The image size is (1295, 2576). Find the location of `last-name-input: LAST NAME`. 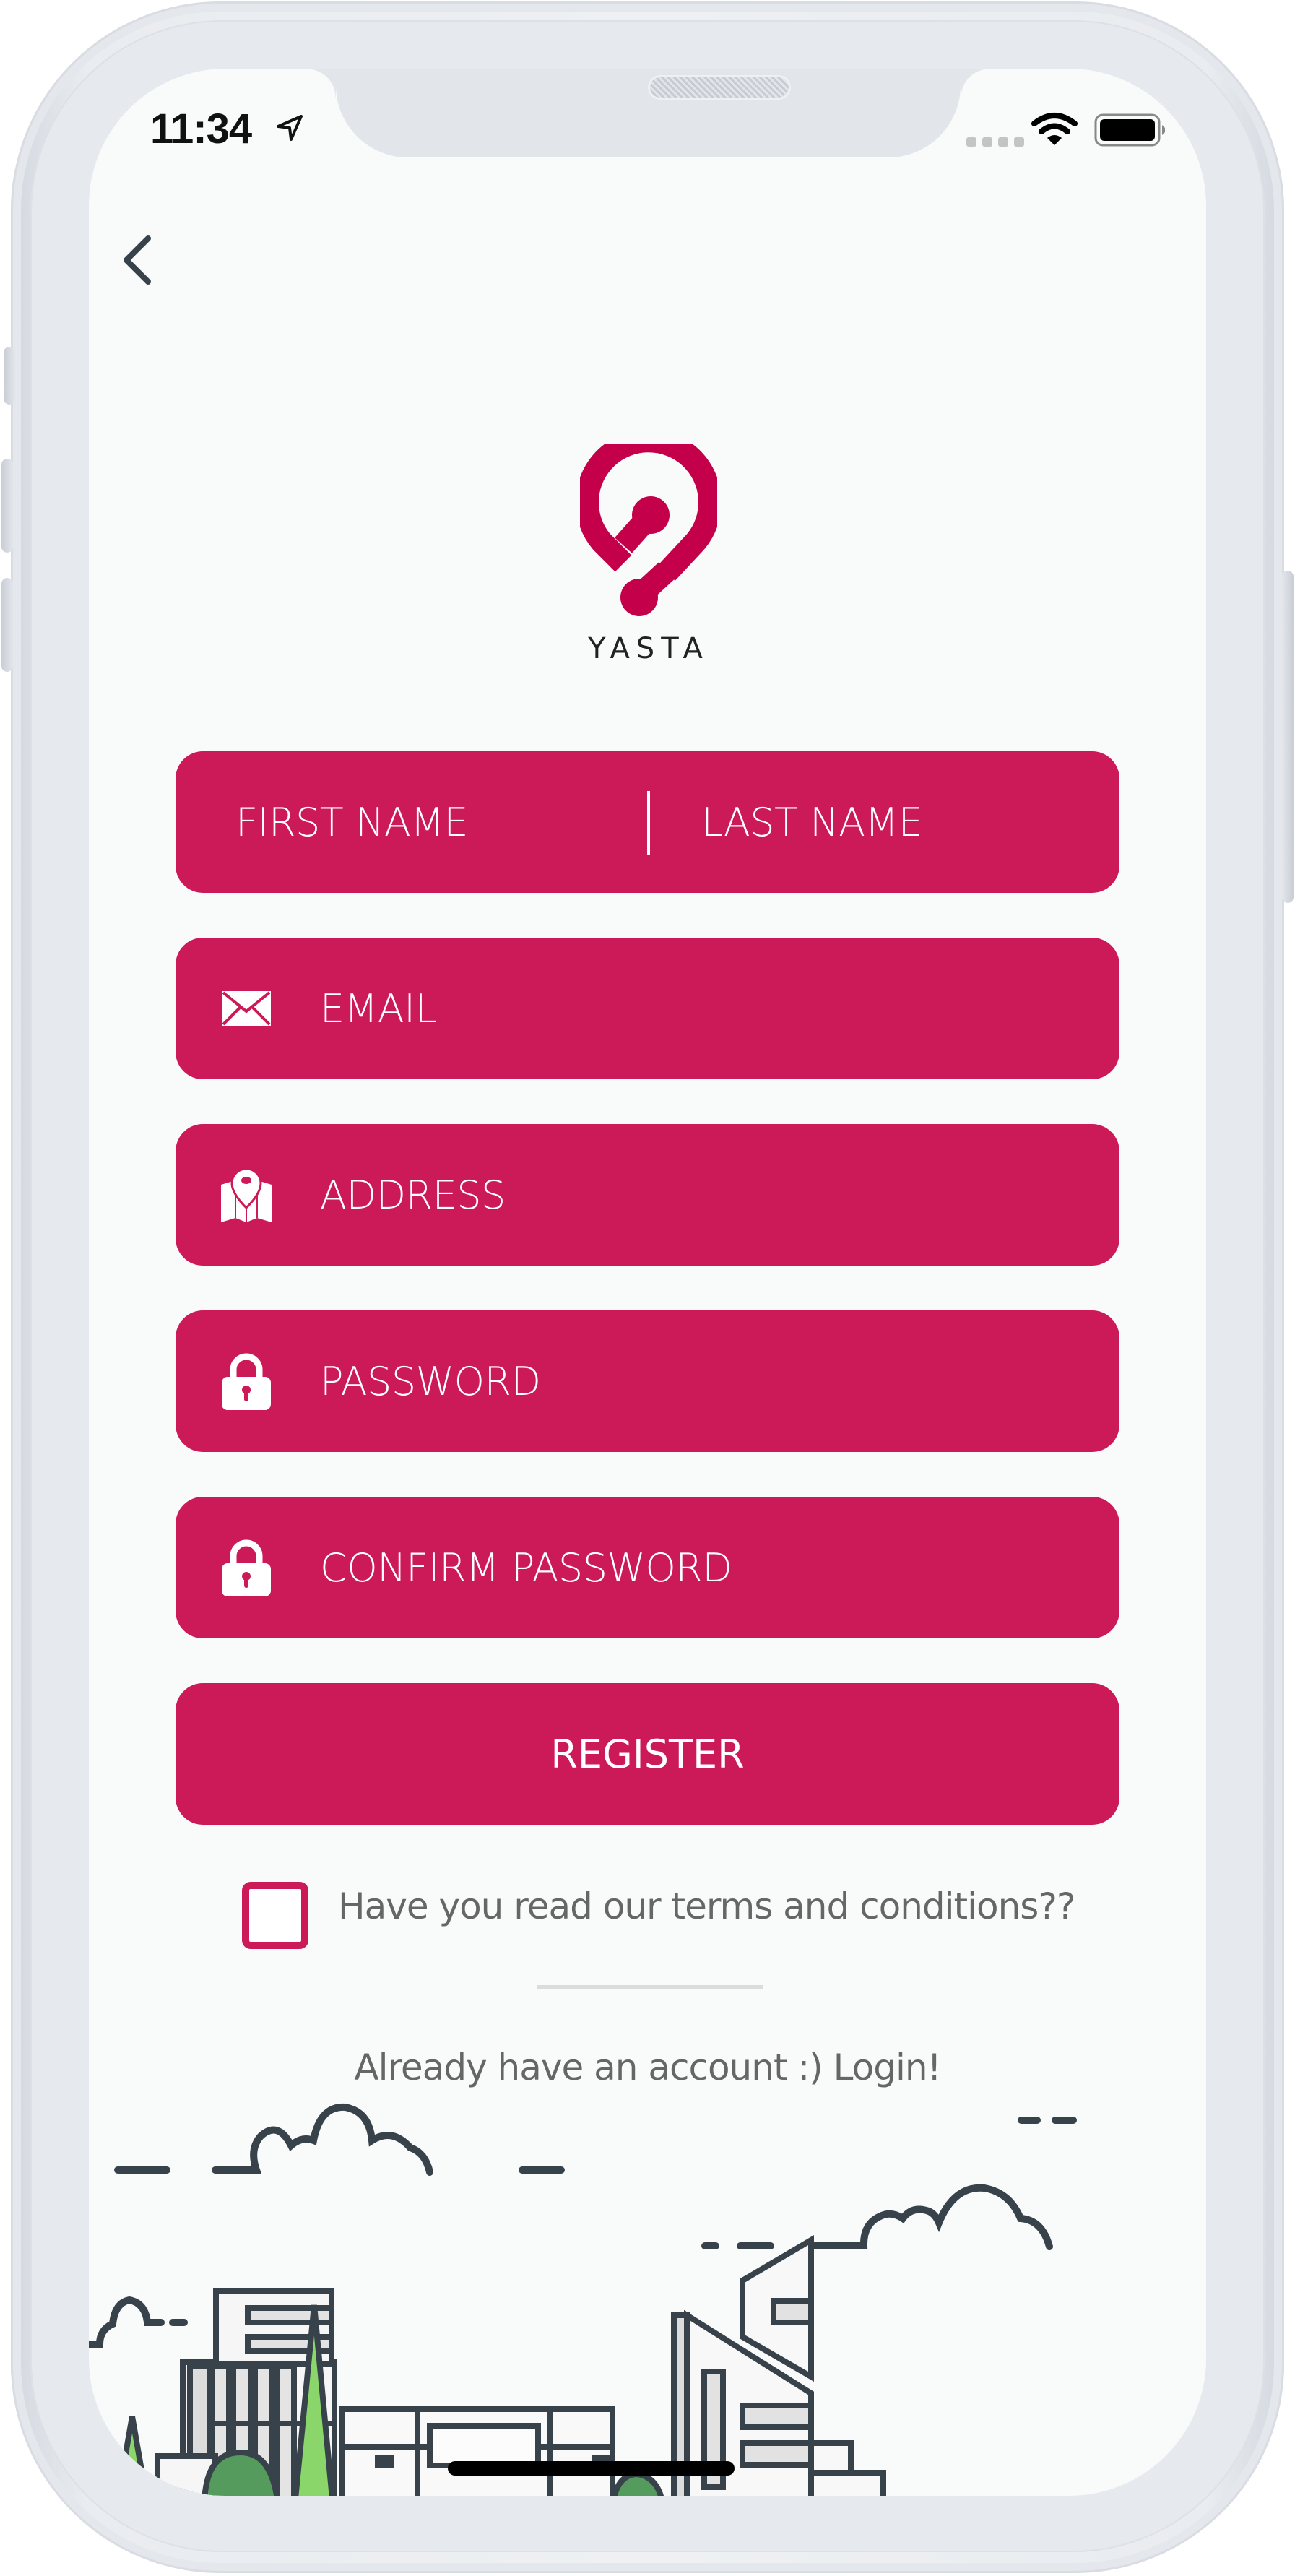

last-name-input: LAST NAME is located at coordinates (812, 823).